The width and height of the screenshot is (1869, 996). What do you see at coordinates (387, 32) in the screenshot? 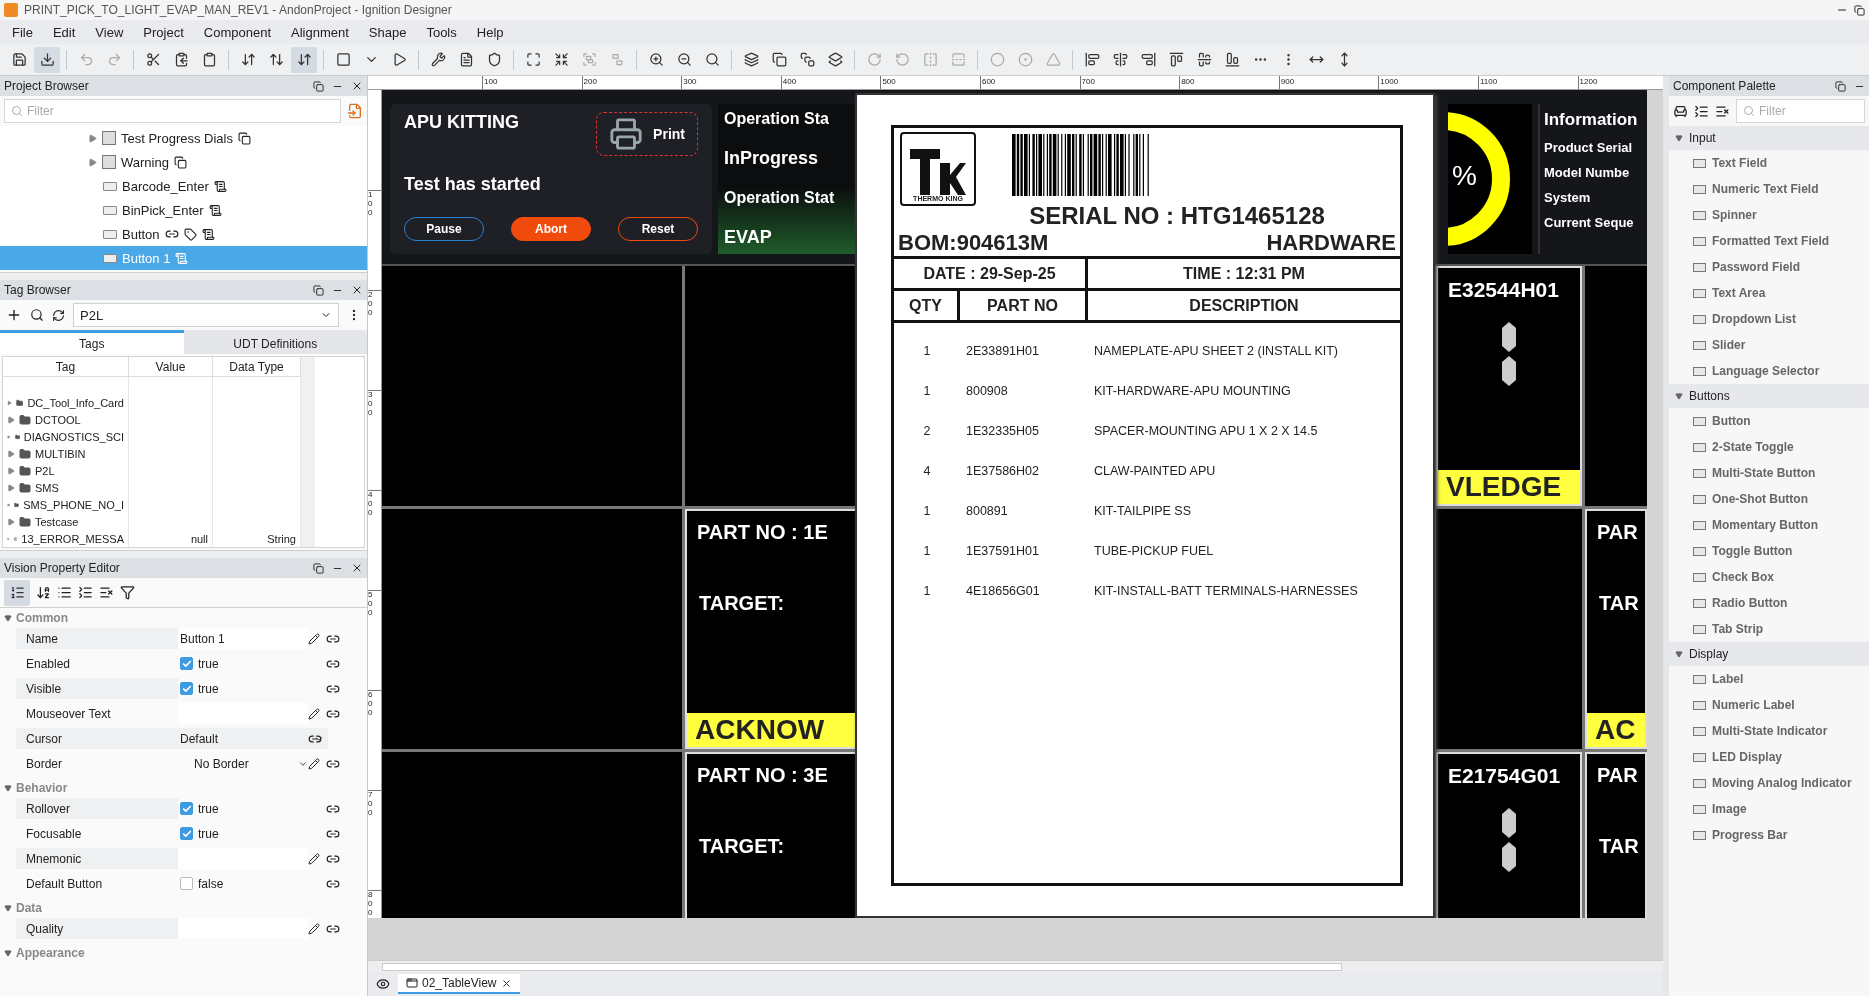
I see `menu-item: Shape` at bounding box center [387, 32].